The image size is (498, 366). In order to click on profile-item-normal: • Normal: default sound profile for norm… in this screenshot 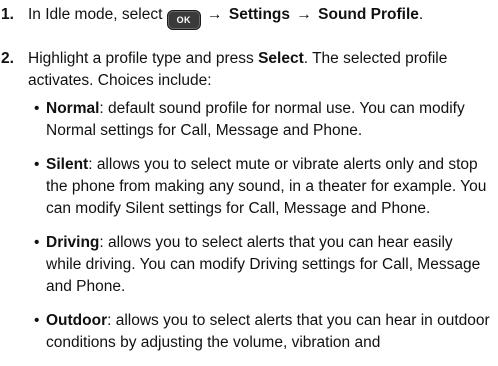, I will do `click(246, 120)`.